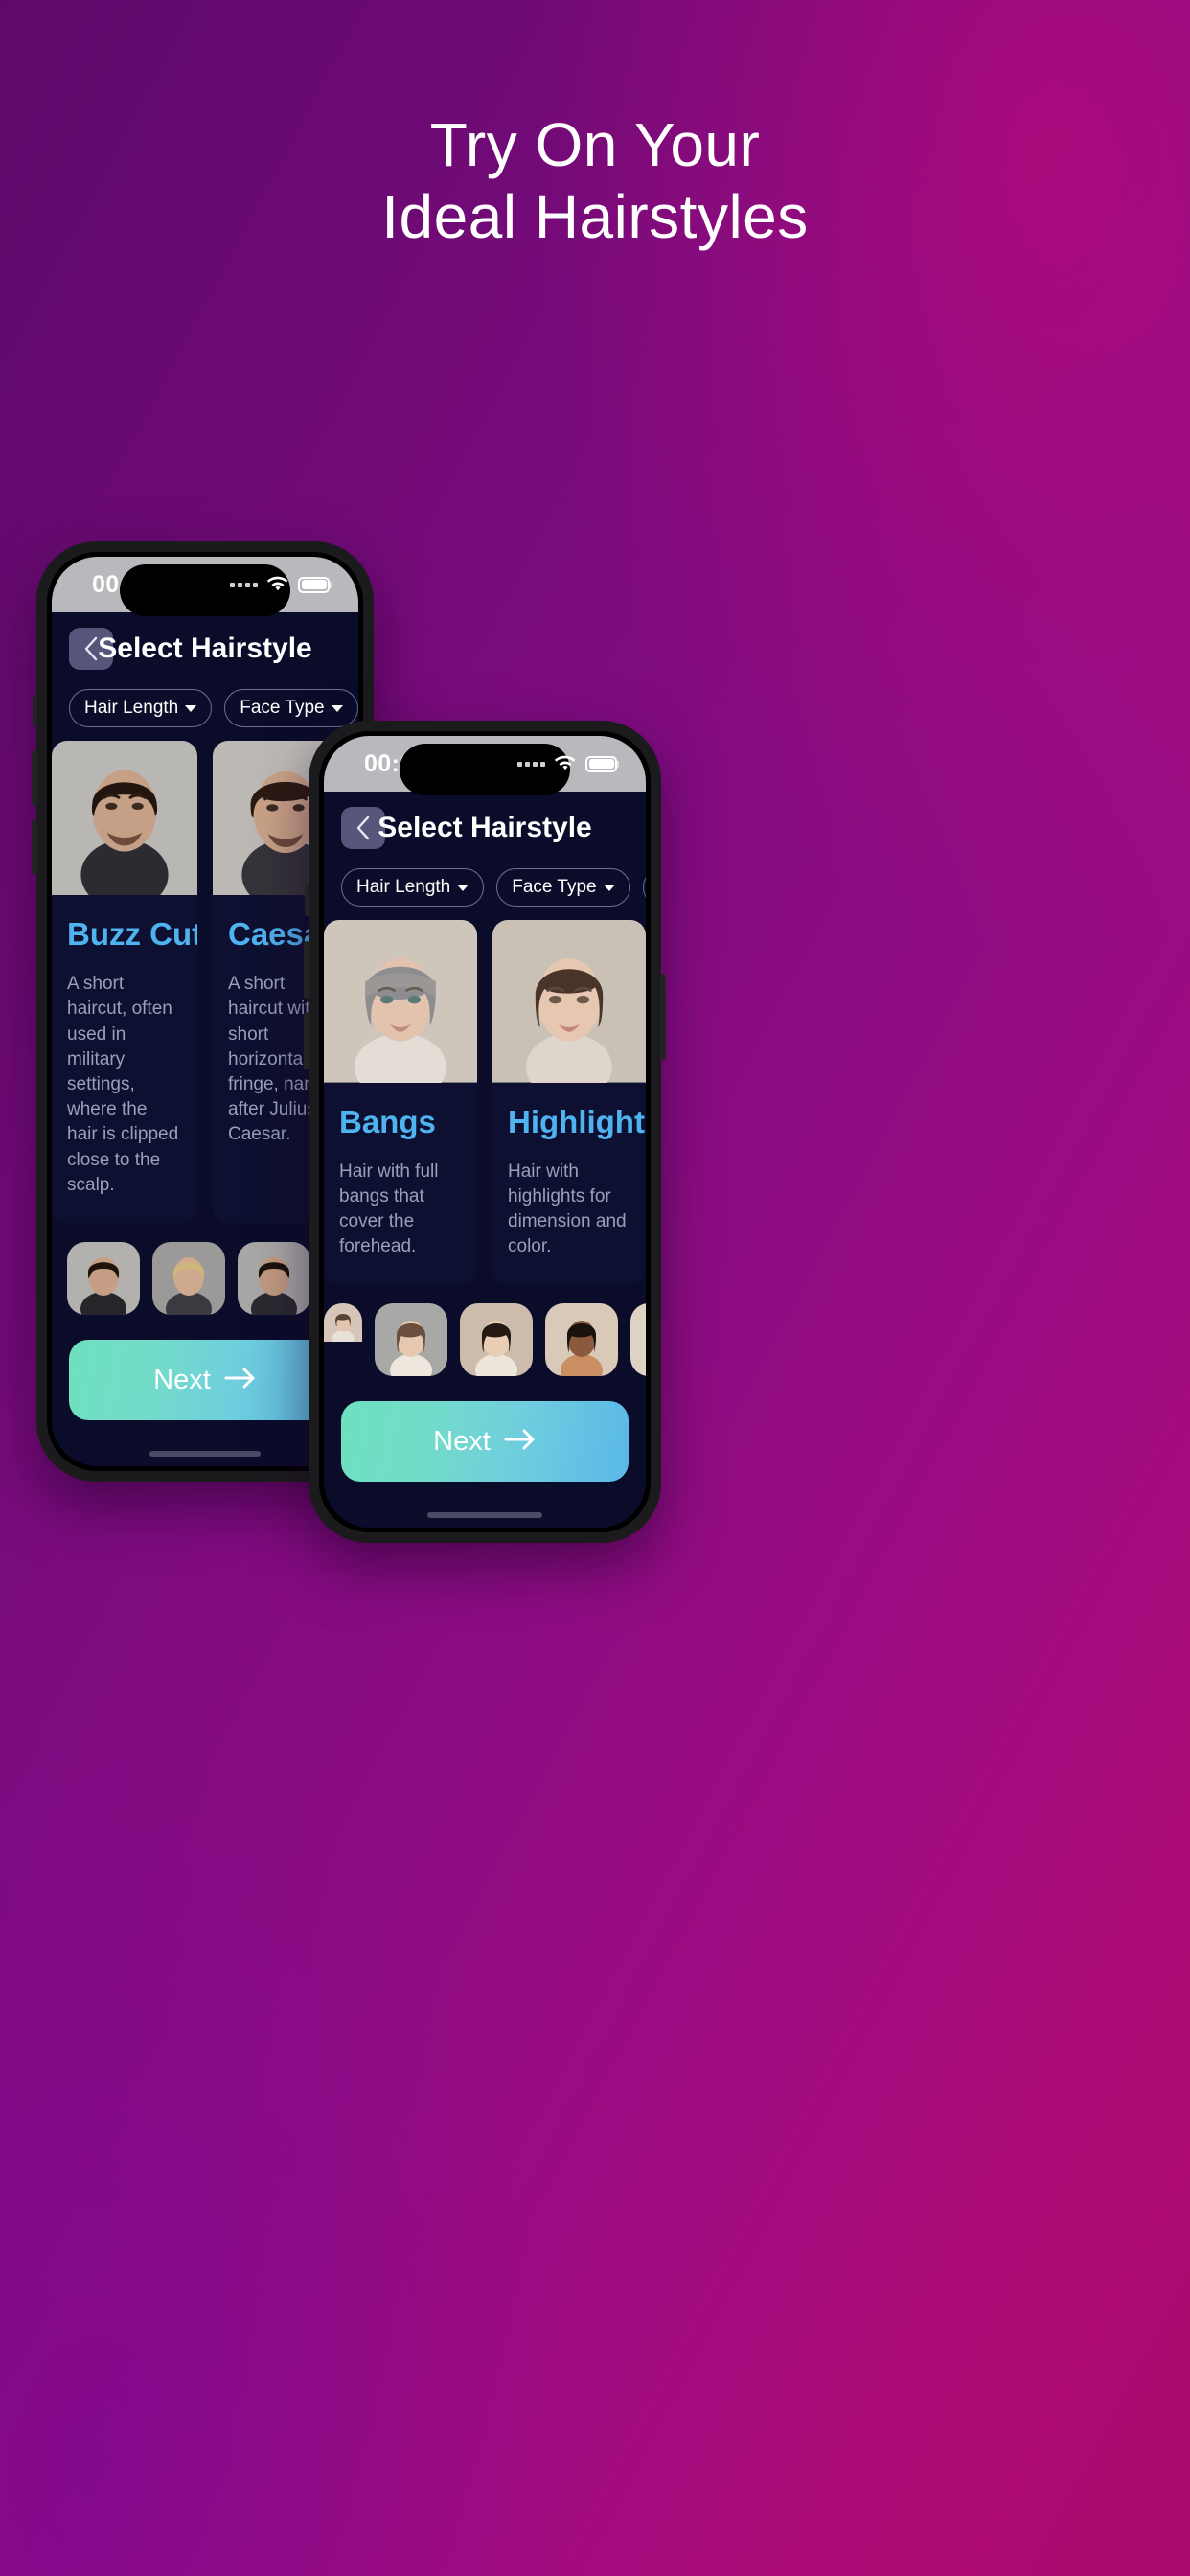 The image size is (1190, 2576). I want to click on hairstyle-name: Buzz Cut, so click(132, 934).